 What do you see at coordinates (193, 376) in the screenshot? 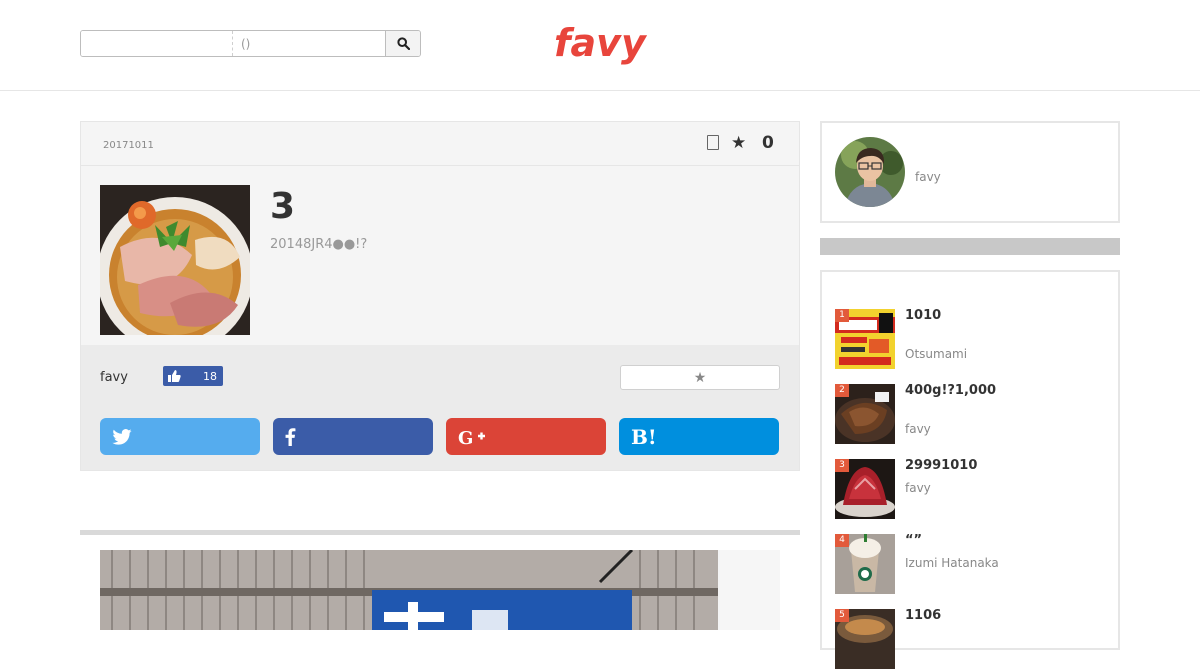
I see `facebook-like-button: 18` at bounding box center [193, 376].